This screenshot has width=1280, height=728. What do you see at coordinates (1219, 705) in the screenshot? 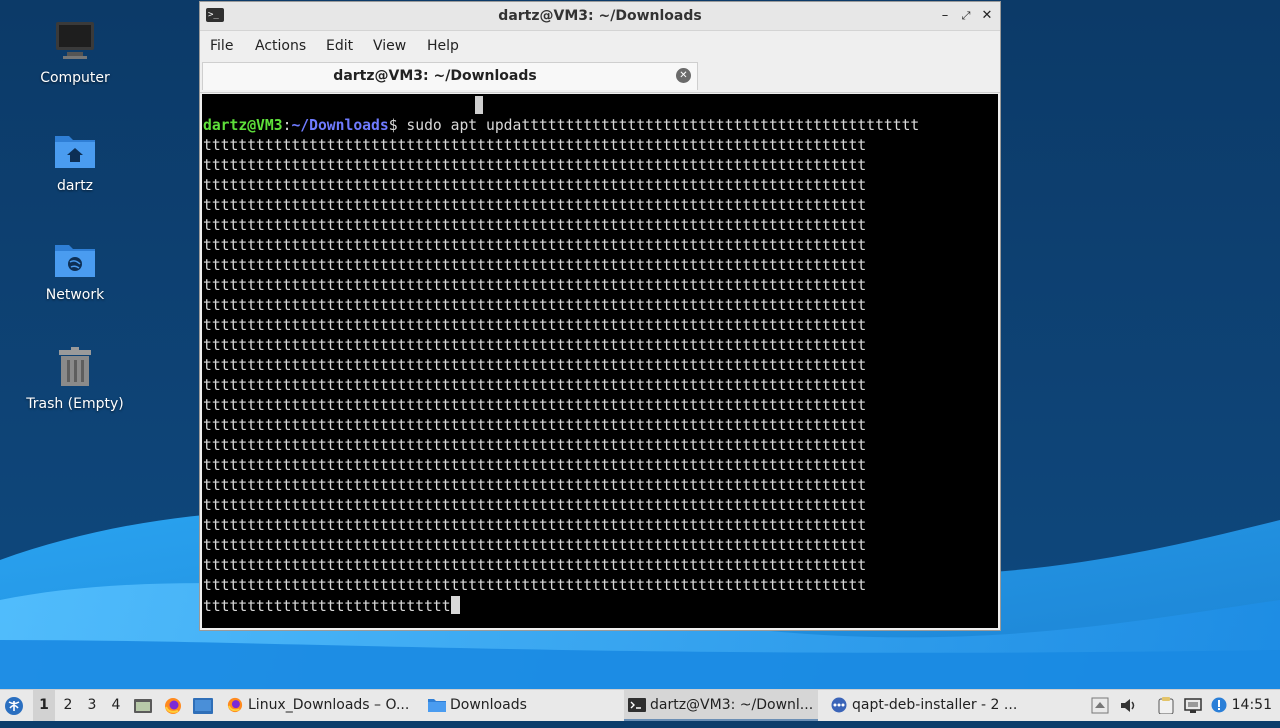
I see `update-icon` at bounding box center [1219, 705].